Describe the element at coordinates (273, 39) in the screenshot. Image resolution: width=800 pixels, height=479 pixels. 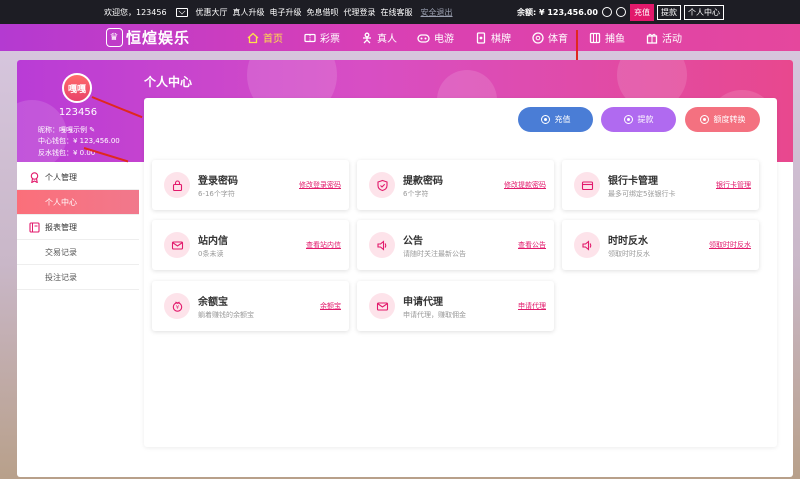
I see `nav-label: 首页` at that location.